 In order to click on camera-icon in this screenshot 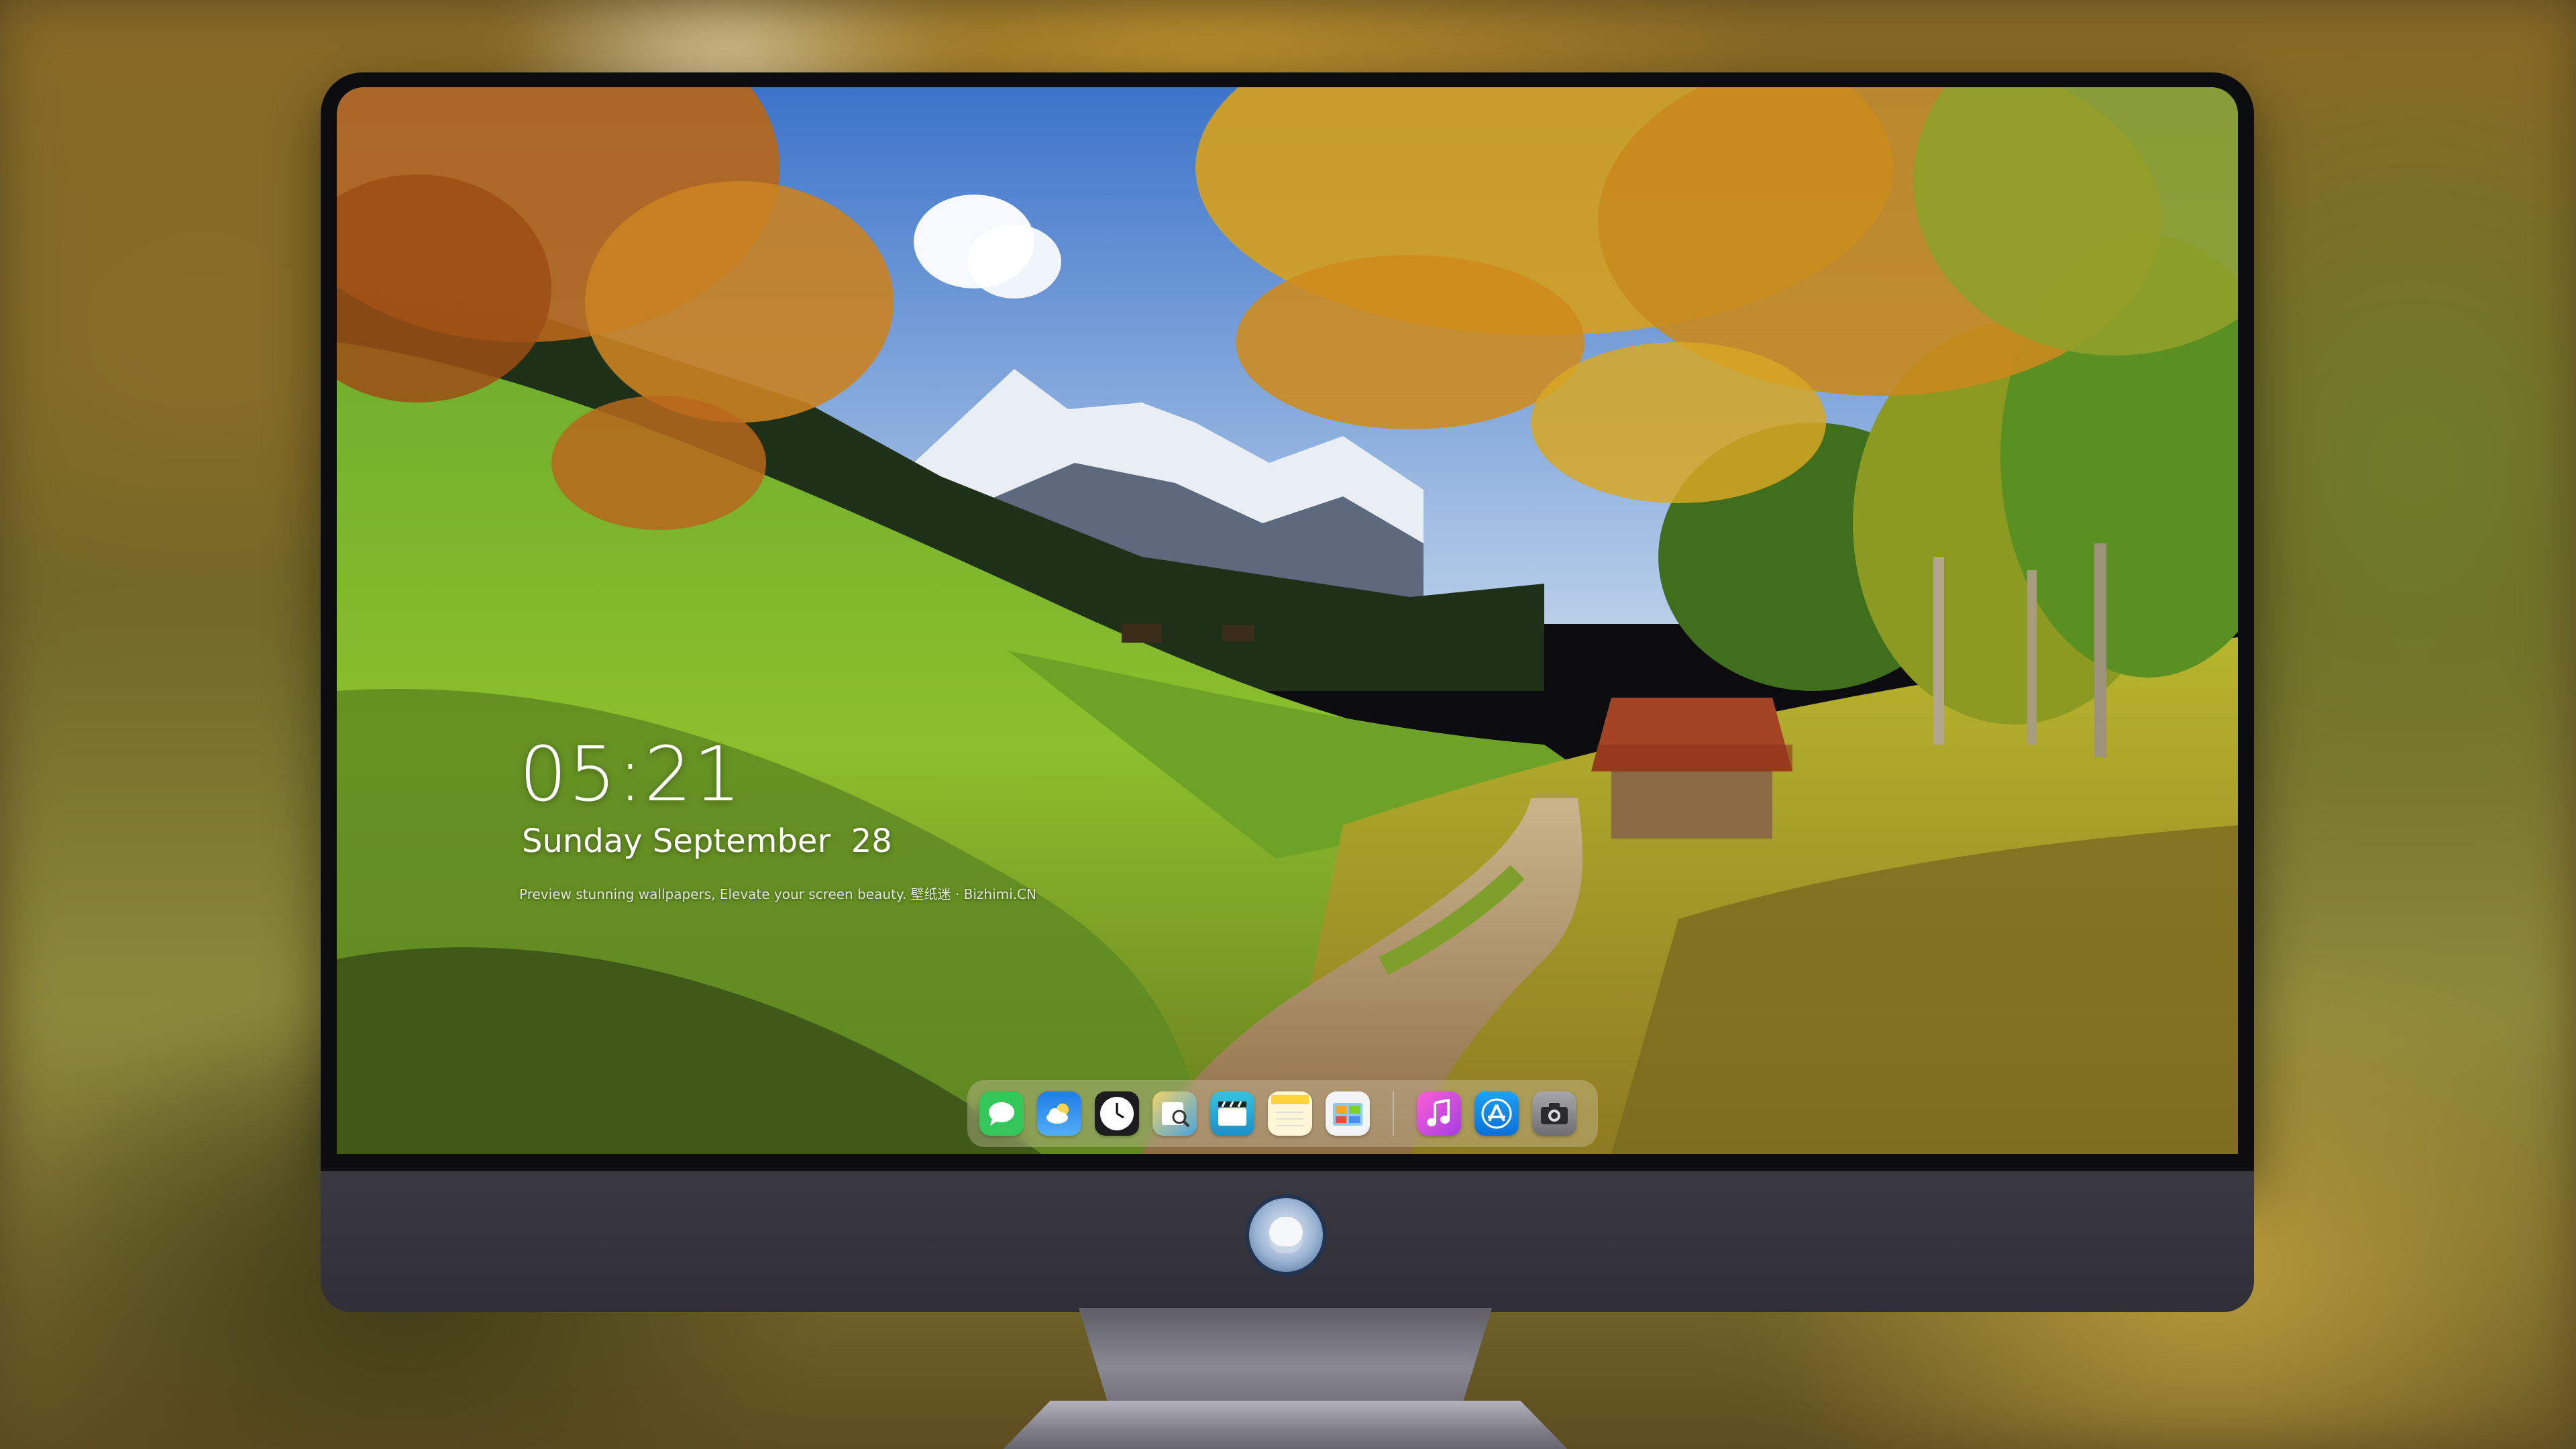, I will do `click(1554, 1113)`.